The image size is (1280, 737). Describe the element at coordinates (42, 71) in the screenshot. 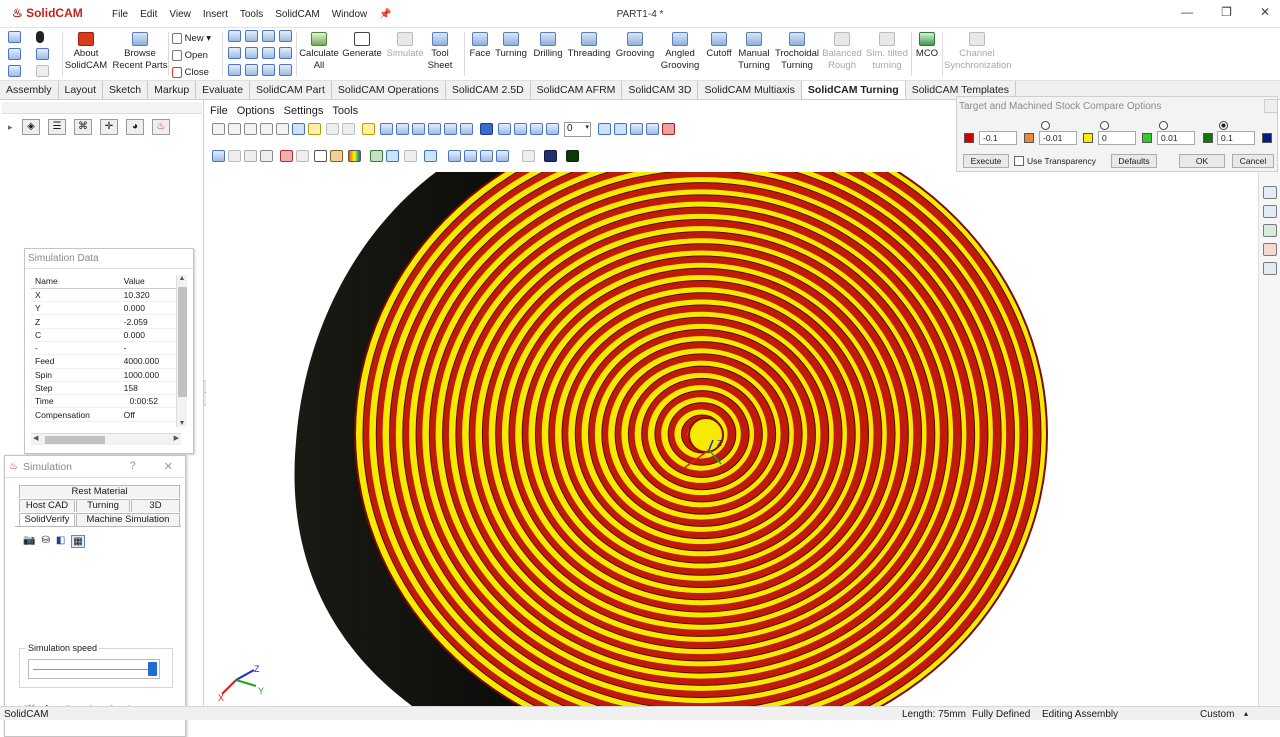

I see `redo-icon` at that location.